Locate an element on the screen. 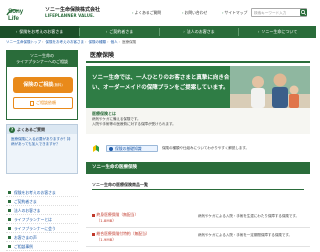 The image size is (320, 252). document-icon is located at coordinates (32, 103).